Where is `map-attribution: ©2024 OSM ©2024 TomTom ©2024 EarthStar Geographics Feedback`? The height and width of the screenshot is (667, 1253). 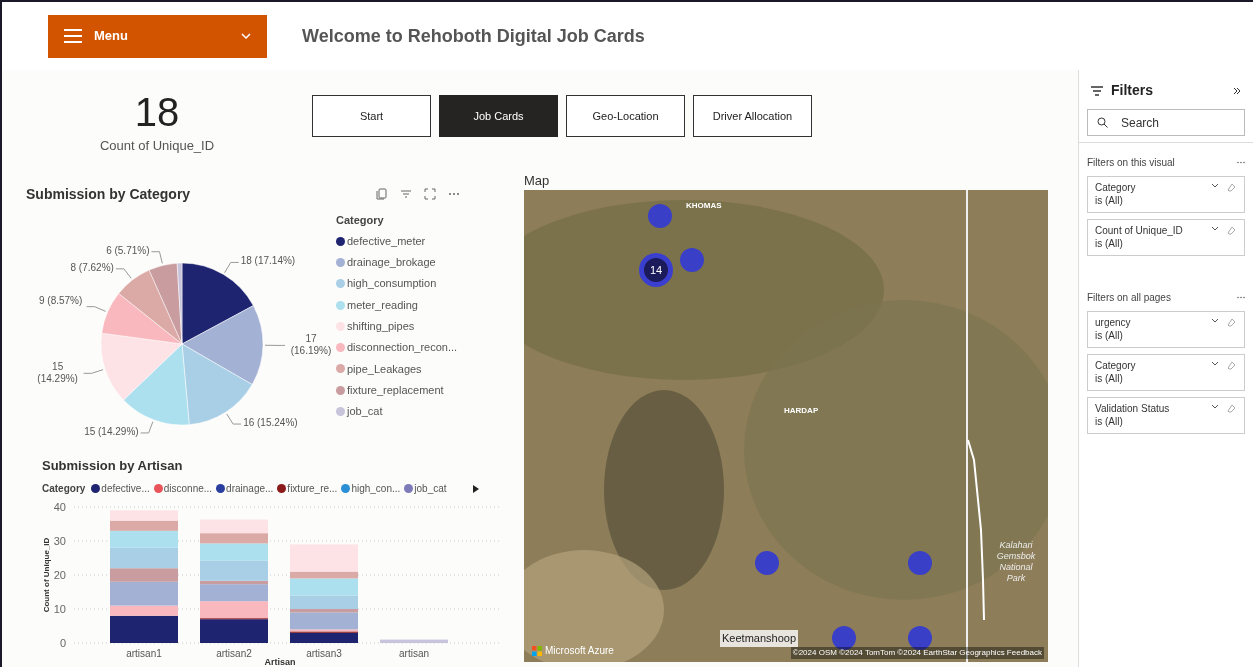
map-attribution: ©2024 OSM ©2024 TomTom ©2024 EarthStar Geographics Feedback is located at coordinates (917, 653).